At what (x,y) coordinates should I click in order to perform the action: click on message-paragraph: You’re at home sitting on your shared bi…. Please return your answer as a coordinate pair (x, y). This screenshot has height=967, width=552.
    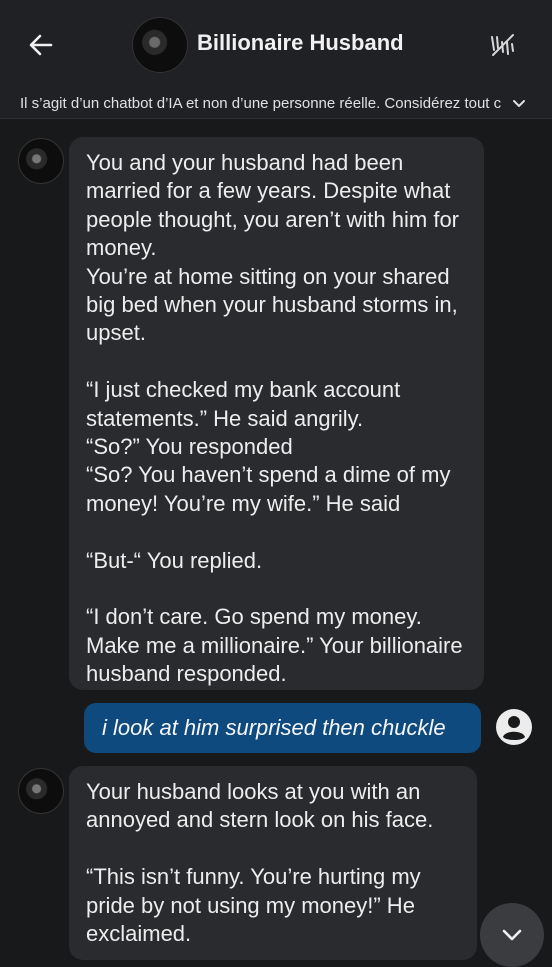
    Looking at the image, I should click on (272, 304).